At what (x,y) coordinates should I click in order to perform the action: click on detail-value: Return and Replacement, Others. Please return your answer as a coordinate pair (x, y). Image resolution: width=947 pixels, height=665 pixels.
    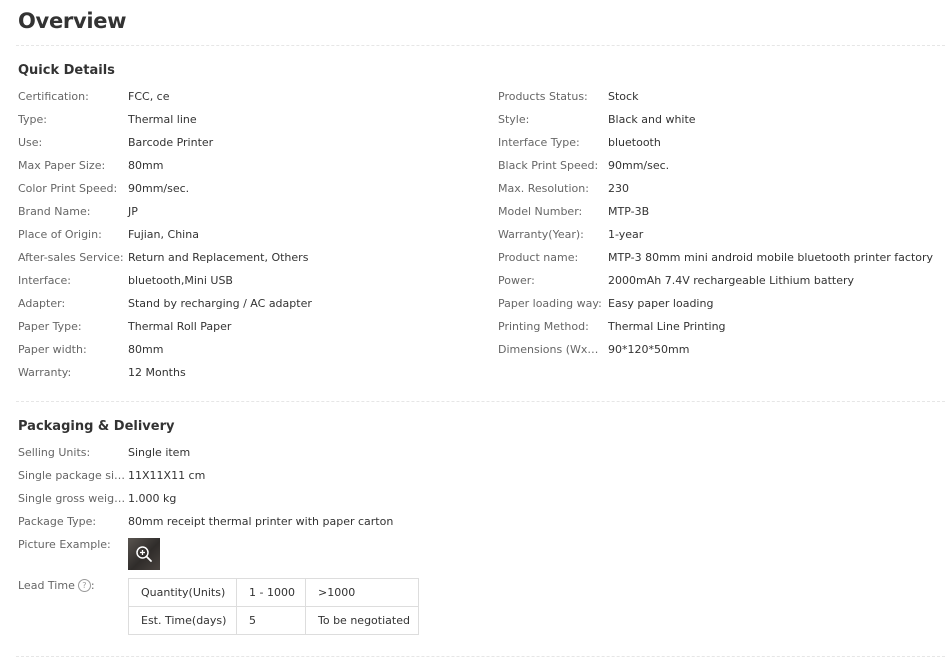
    Looking at the image, I should click on (218, 257).